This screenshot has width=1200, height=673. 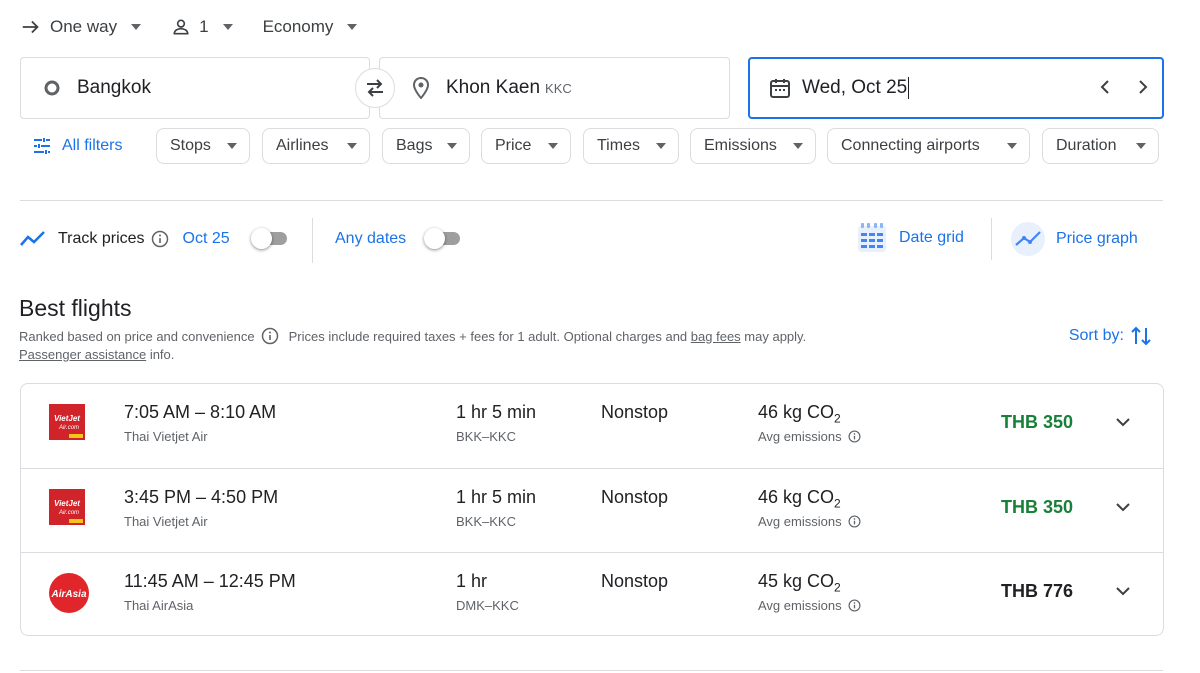 What do you see at coordinates (1028, 239) in the screenshot?
I see `price-graph-icon` at bounding box center [1028, 239].